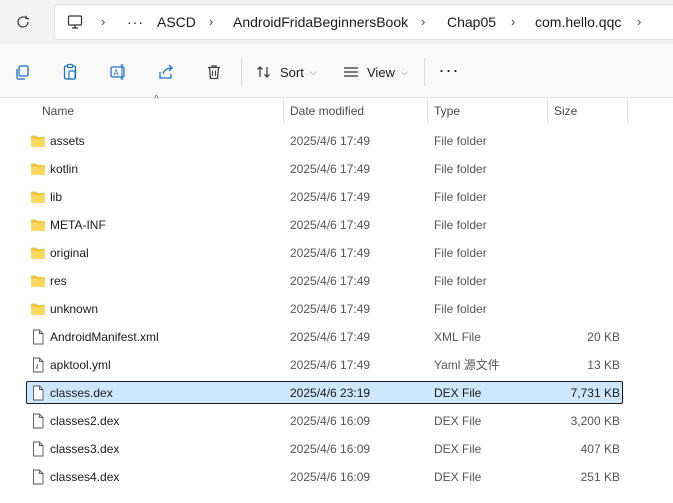 The height and width of the screenshot is (503, 673). What do you see at coordinates (320, 22) in the screenshot?
I see `breadcrumb-item-androidfridabeginnersbook: AndroidFridaBeginnersBook` at bounding box center [320, 22].